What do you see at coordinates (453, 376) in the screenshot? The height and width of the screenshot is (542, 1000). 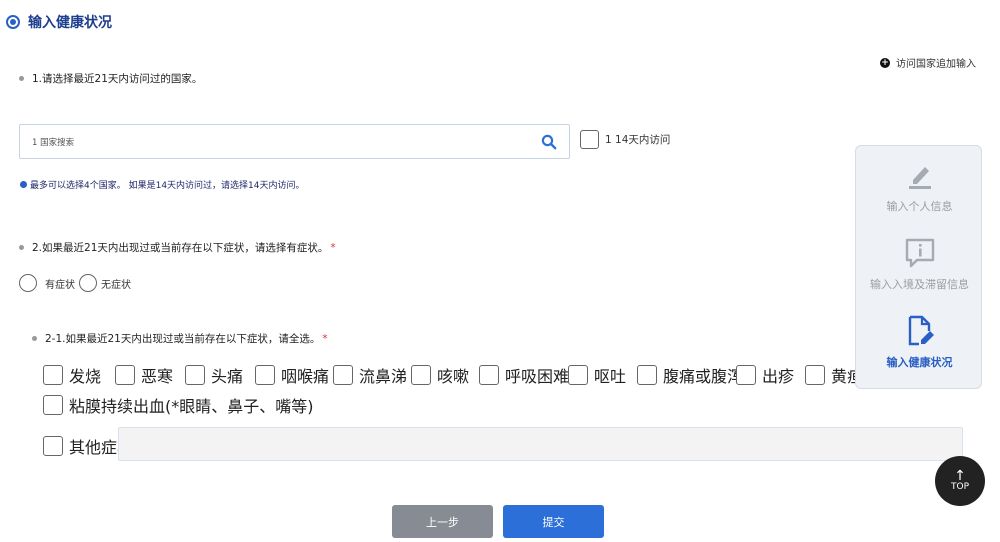 I see `symptom-label: 咳嗽` at bounding box center [453, 376].